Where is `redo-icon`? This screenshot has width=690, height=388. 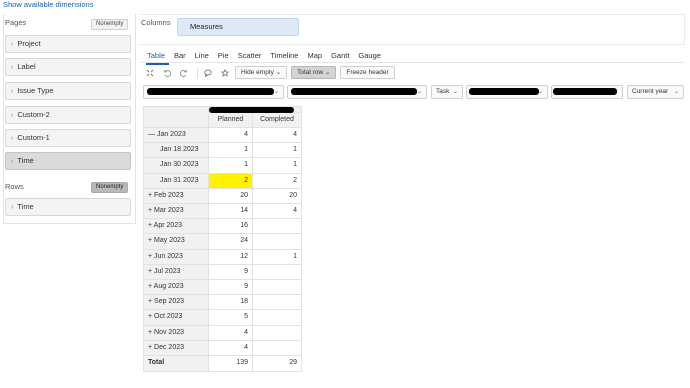 redo-icon is located at coordinates (183, 73).